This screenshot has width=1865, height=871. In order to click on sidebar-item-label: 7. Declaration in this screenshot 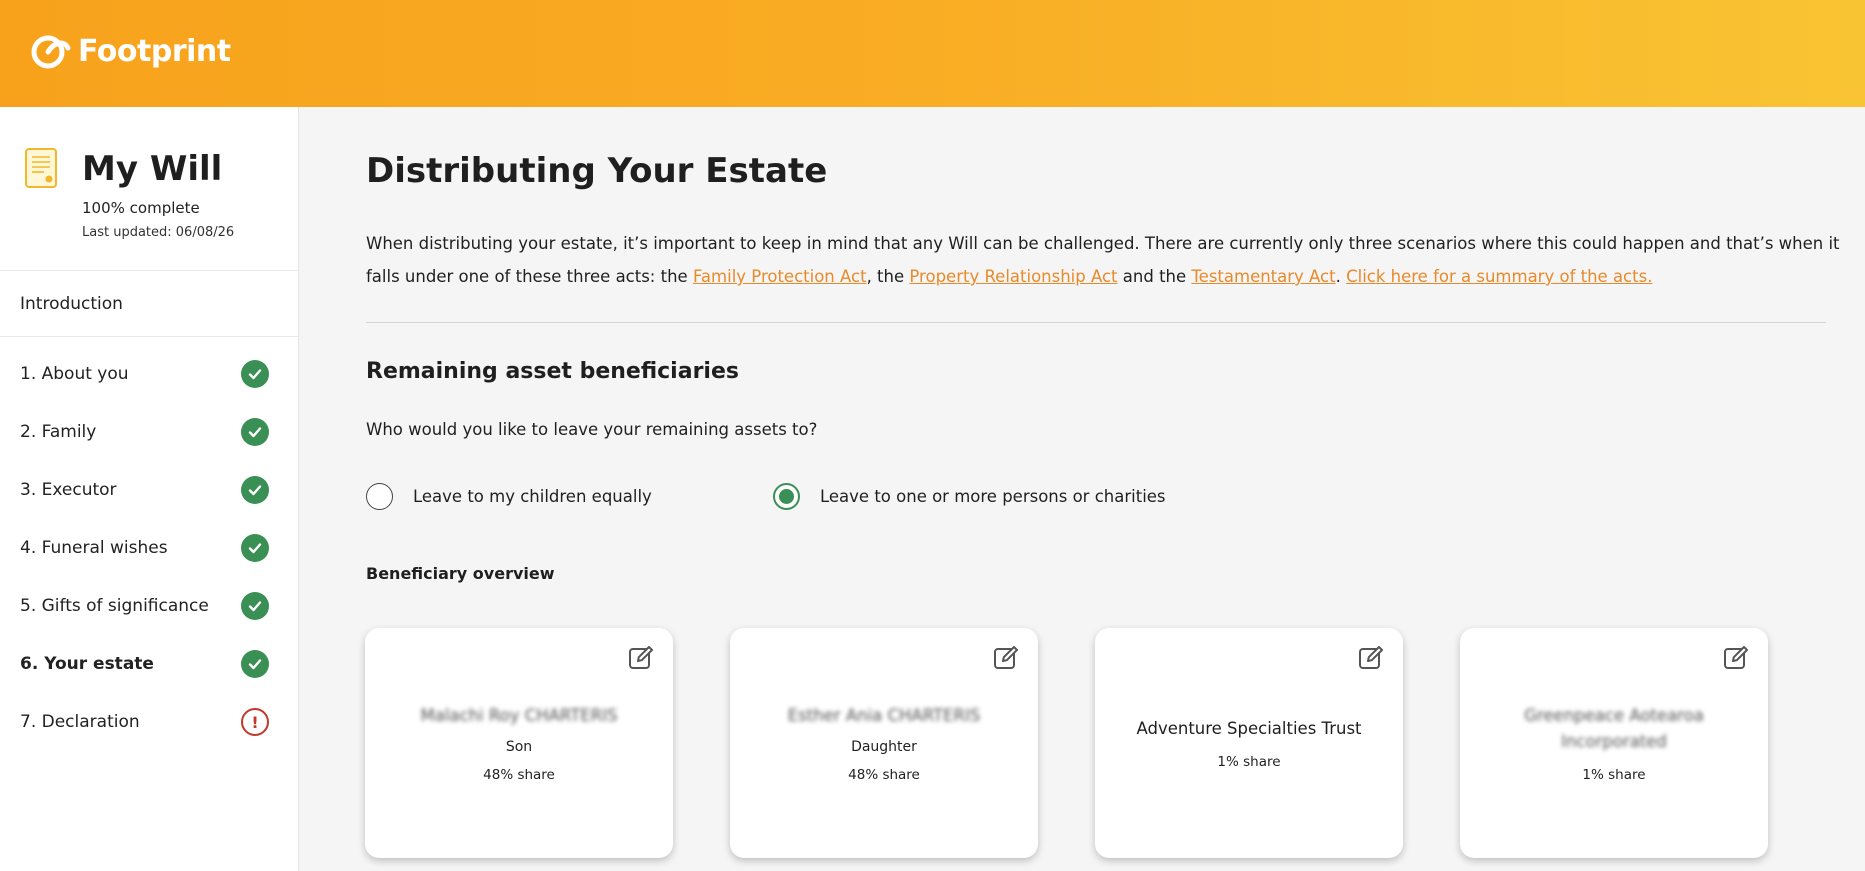, I will do `click(80, 722)`.